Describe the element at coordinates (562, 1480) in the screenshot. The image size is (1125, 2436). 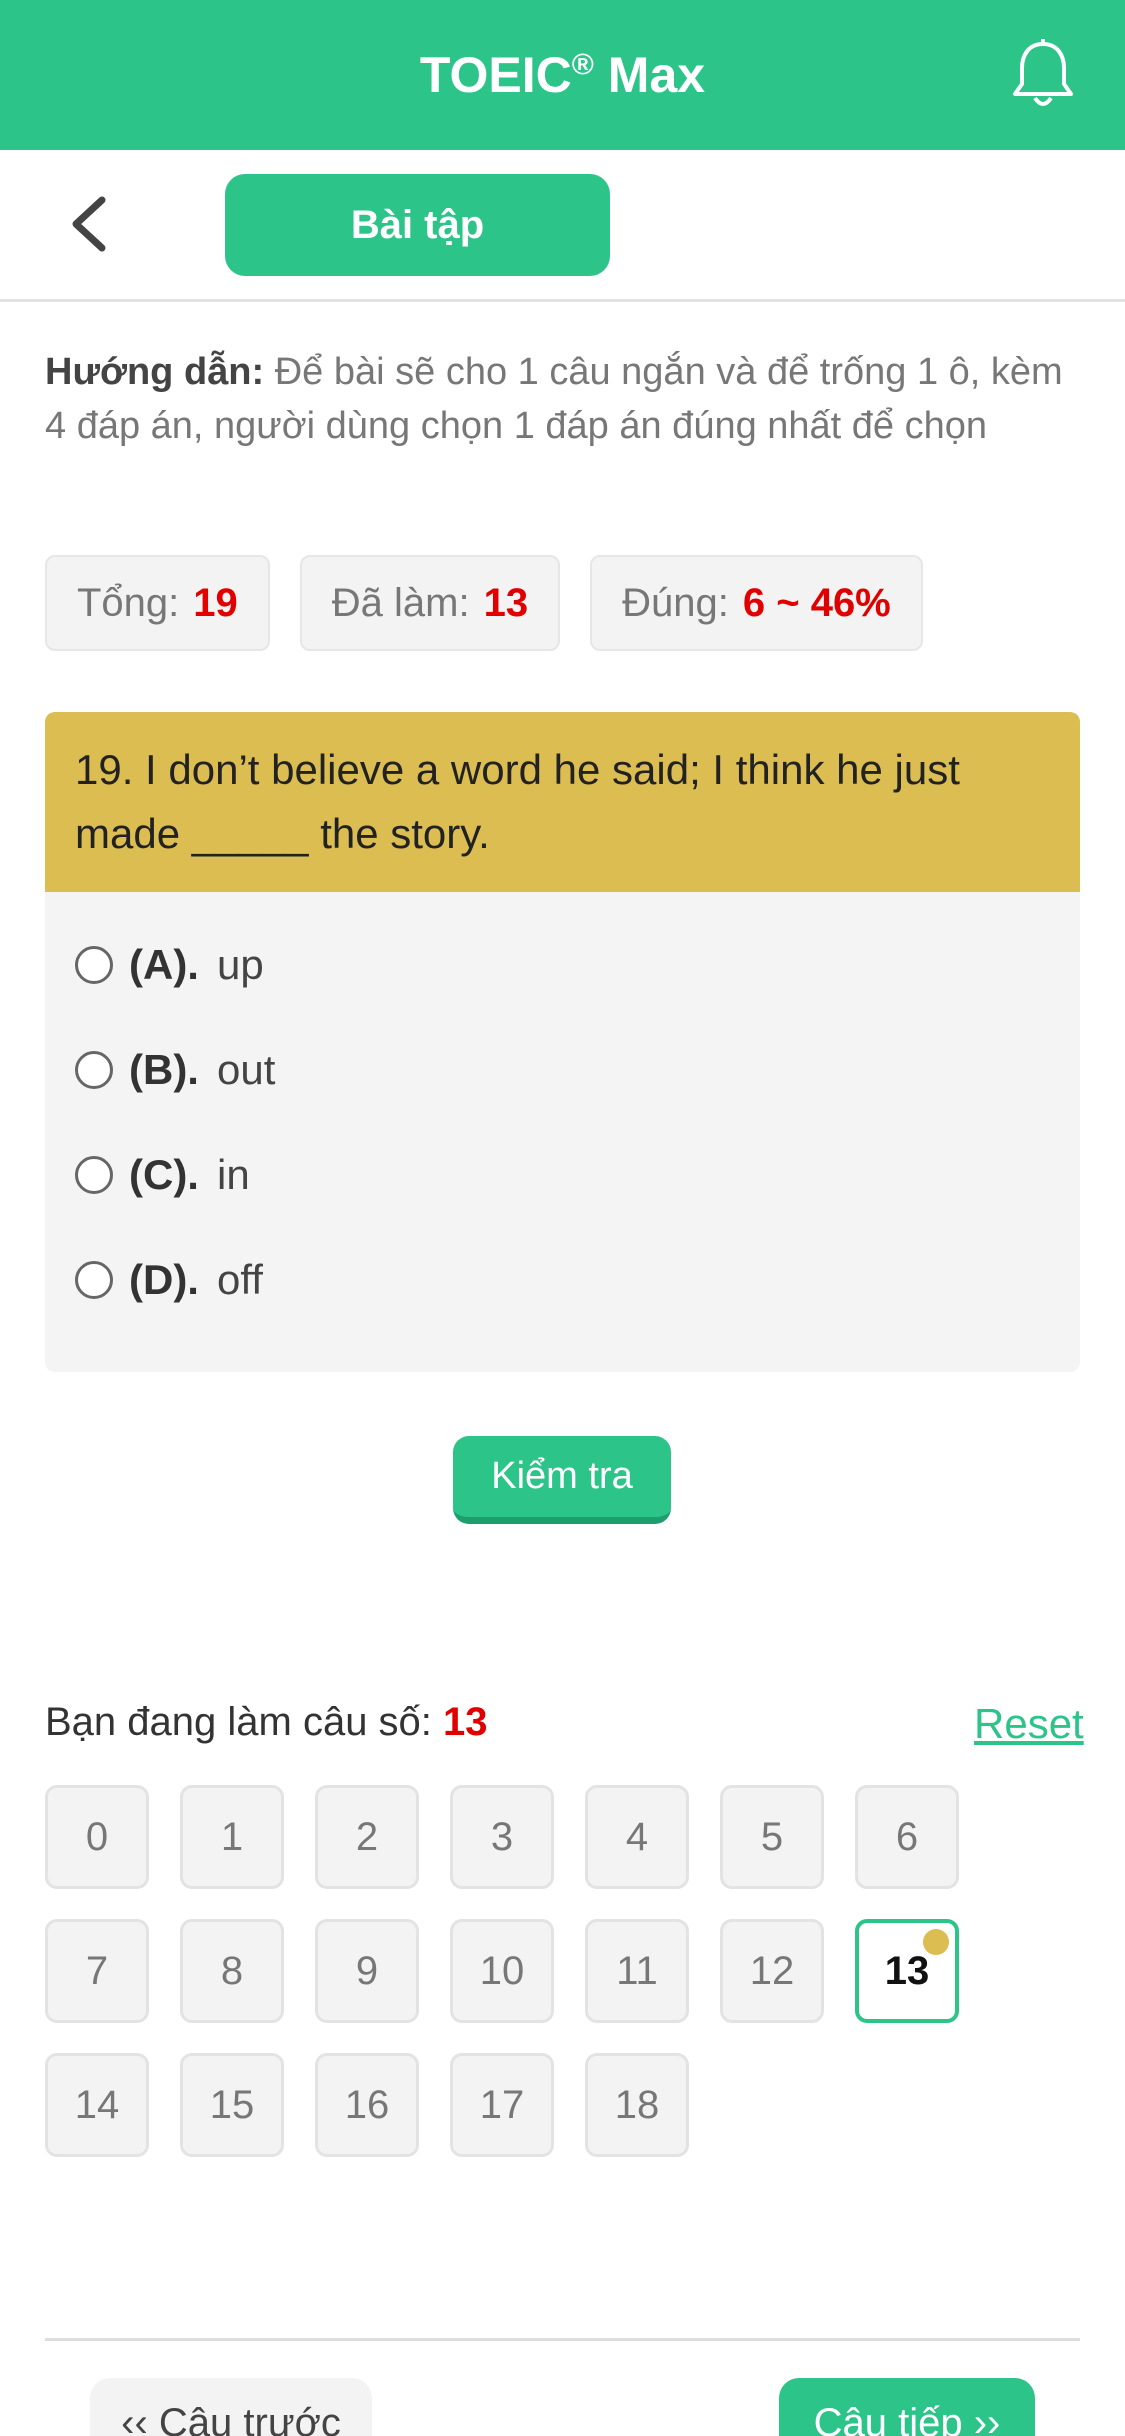
I see `check-button: Kiểm tra` at that location.